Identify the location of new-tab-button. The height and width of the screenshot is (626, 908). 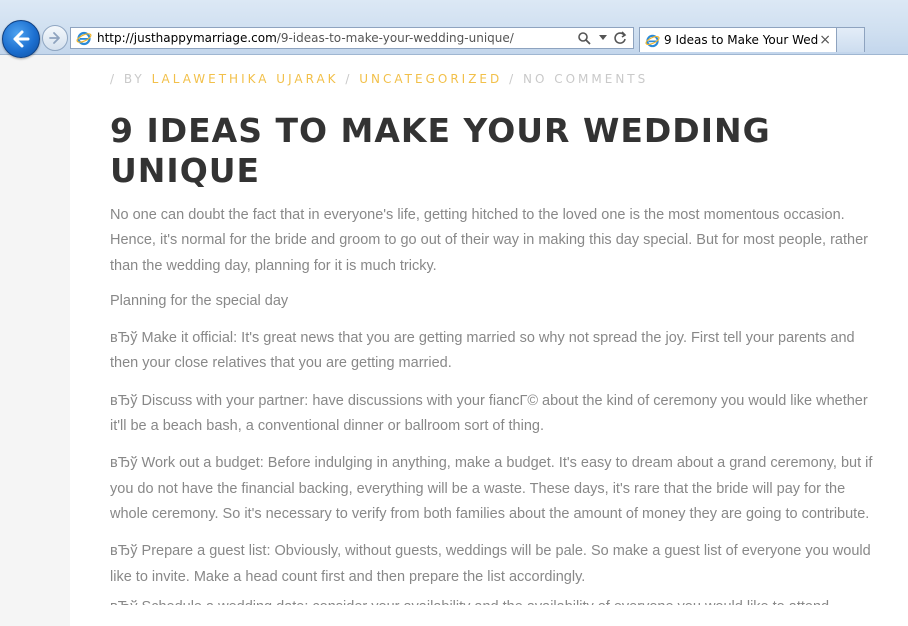
(851, 39).